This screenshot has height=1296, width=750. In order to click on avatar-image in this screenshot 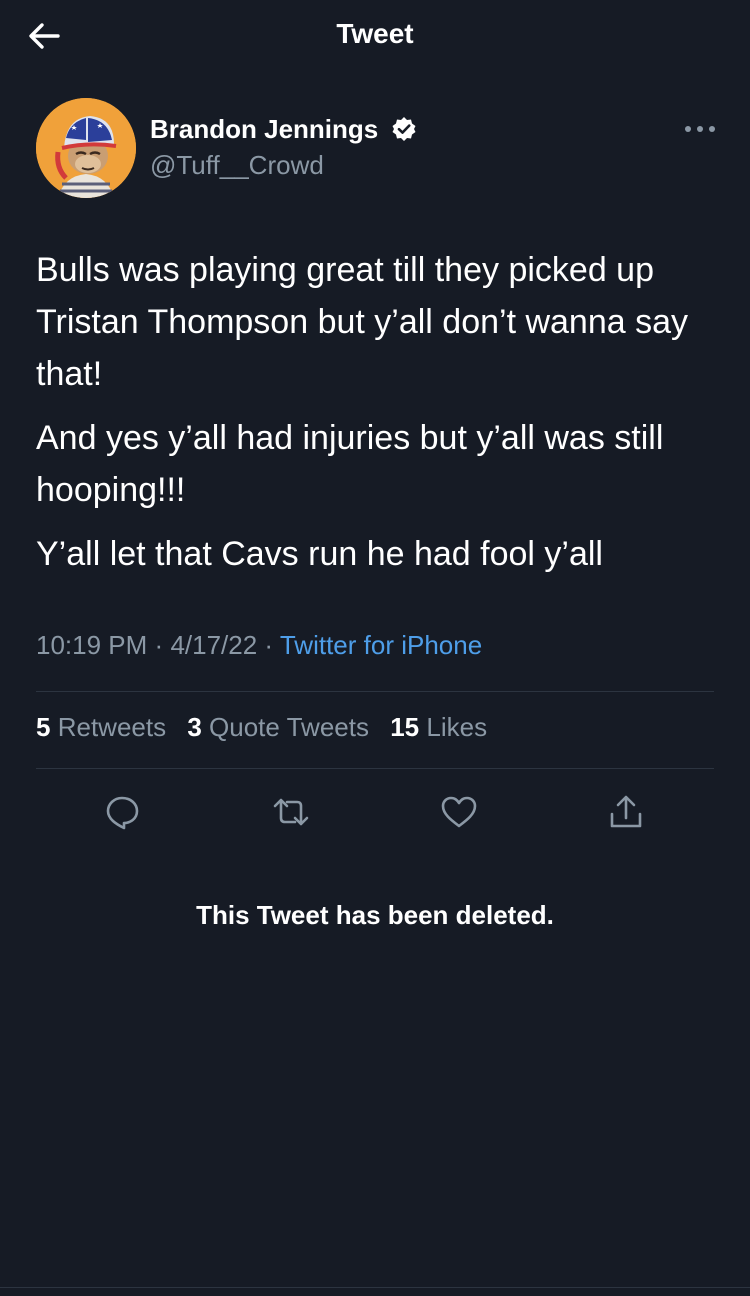, I will do `click(86, 148)`.